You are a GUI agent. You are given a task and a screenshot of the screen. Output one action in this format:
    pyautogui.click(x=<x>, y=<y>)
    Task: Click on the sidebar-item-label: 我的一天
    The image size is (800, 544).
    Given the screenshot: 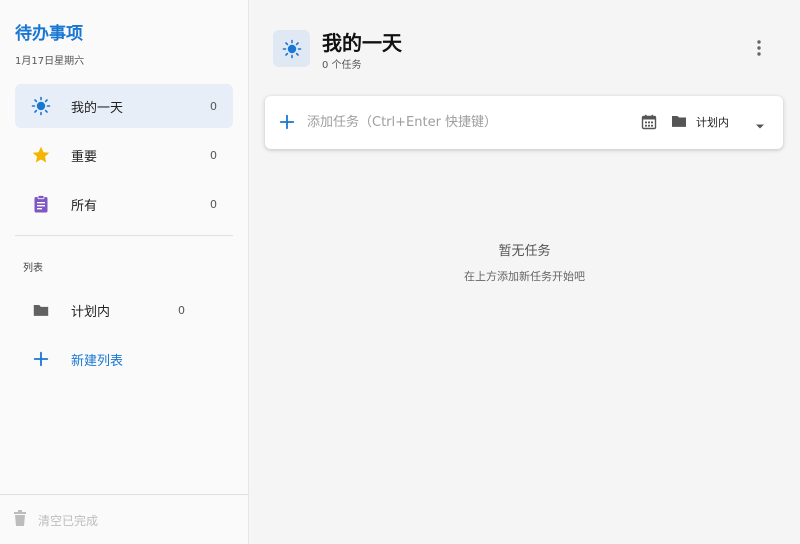 What is the action you would take?
    pyautogui.click(x=97, y=108)
    